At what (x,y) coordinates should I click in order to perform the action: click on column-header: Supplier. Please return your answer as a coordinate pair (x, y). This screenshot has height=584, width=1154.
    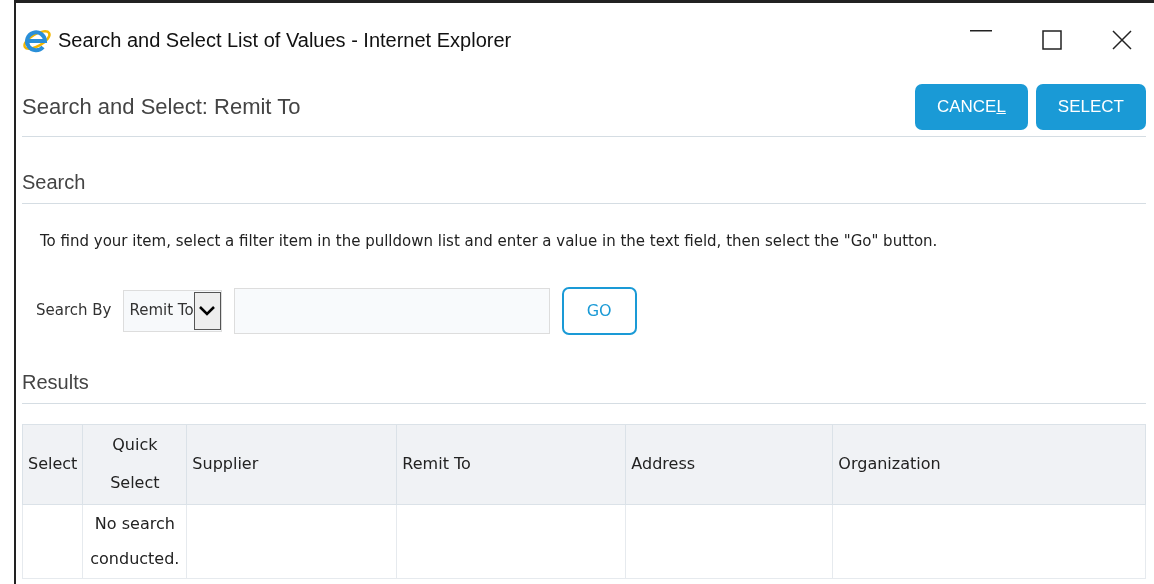
    Looking at the image, I should click on (291, 464).